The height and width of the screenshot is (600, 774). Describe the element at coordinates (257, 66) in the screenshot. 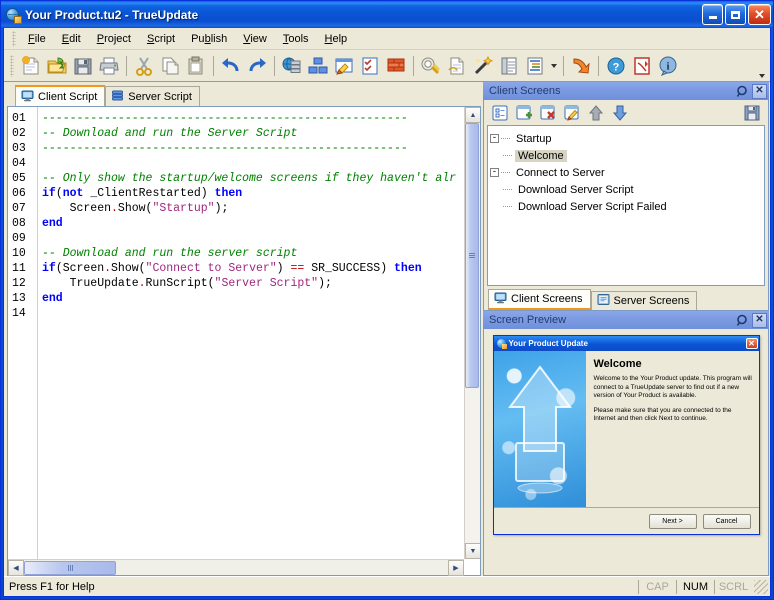

I see `redo-icon` at that location.